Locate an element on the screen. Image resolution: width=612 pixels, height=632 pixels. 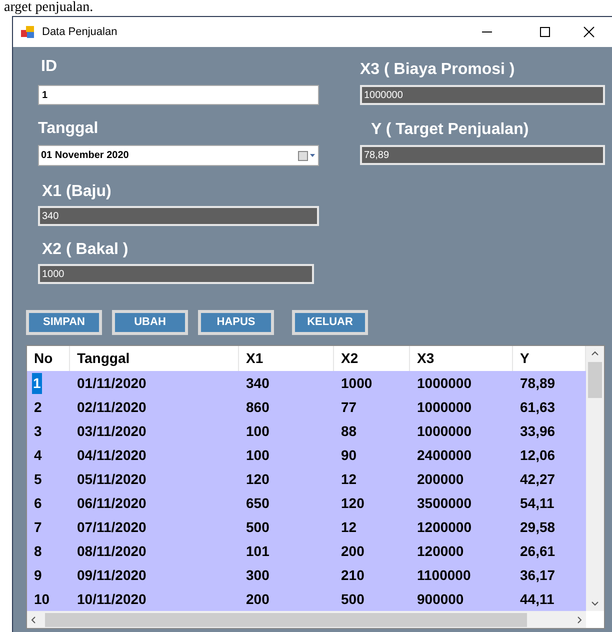
date-picker: 01 November 2020 is located at coordinates (178, 155).